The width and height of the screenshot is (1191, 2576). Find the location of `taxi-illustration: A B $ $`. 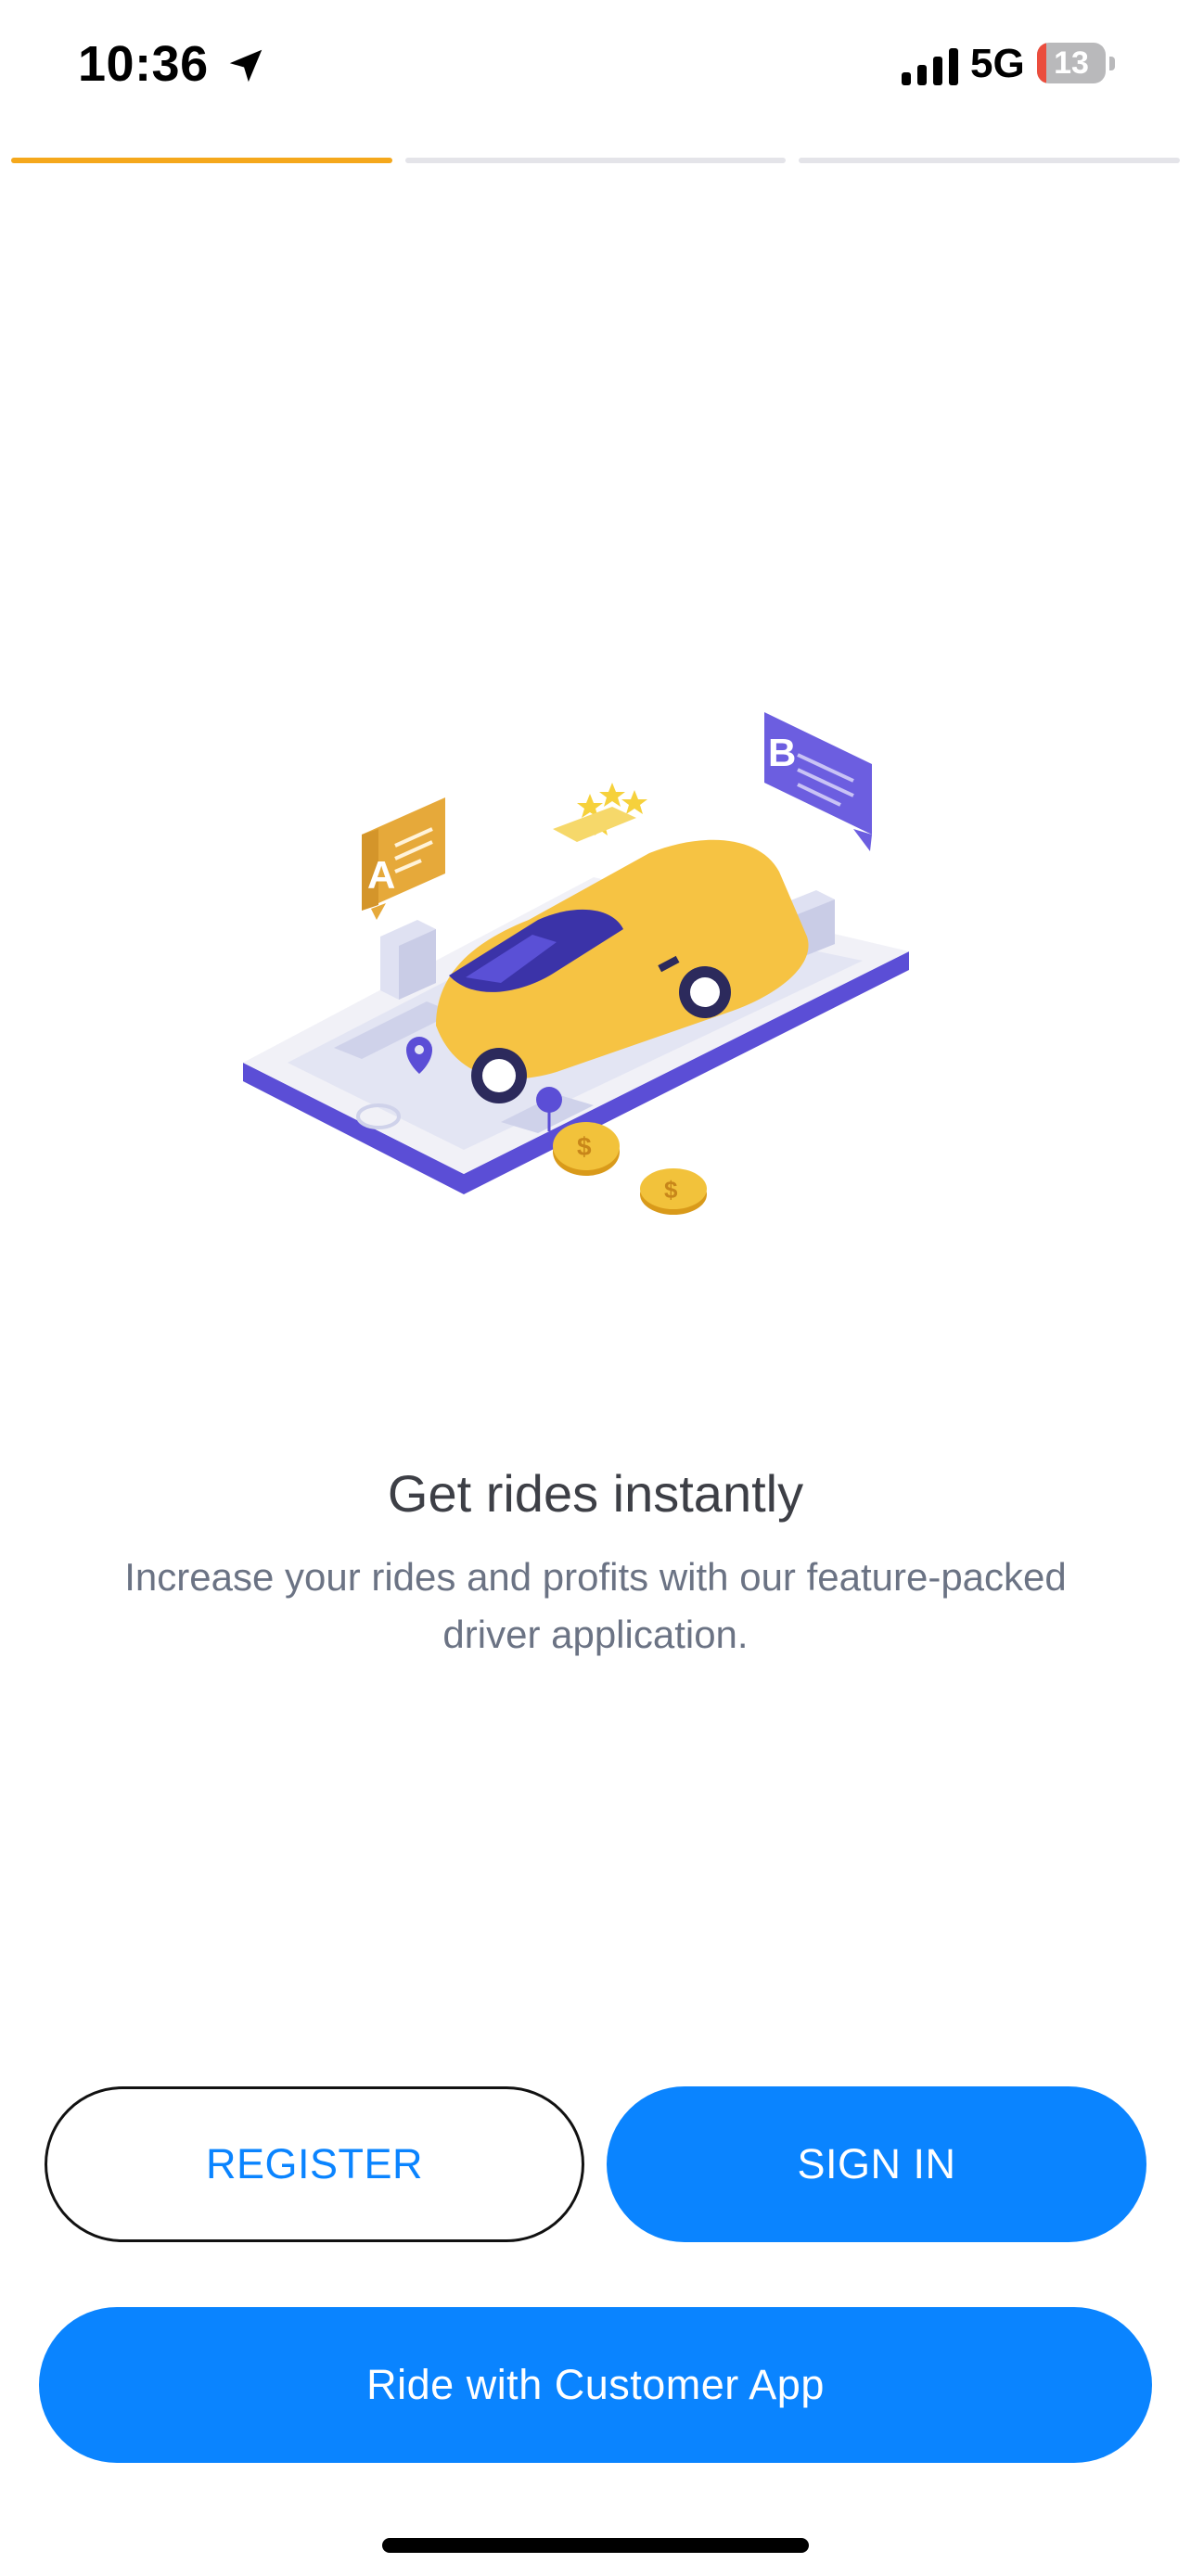

taxi-illustration: A B $ $ is located at coordinates (576, 964).